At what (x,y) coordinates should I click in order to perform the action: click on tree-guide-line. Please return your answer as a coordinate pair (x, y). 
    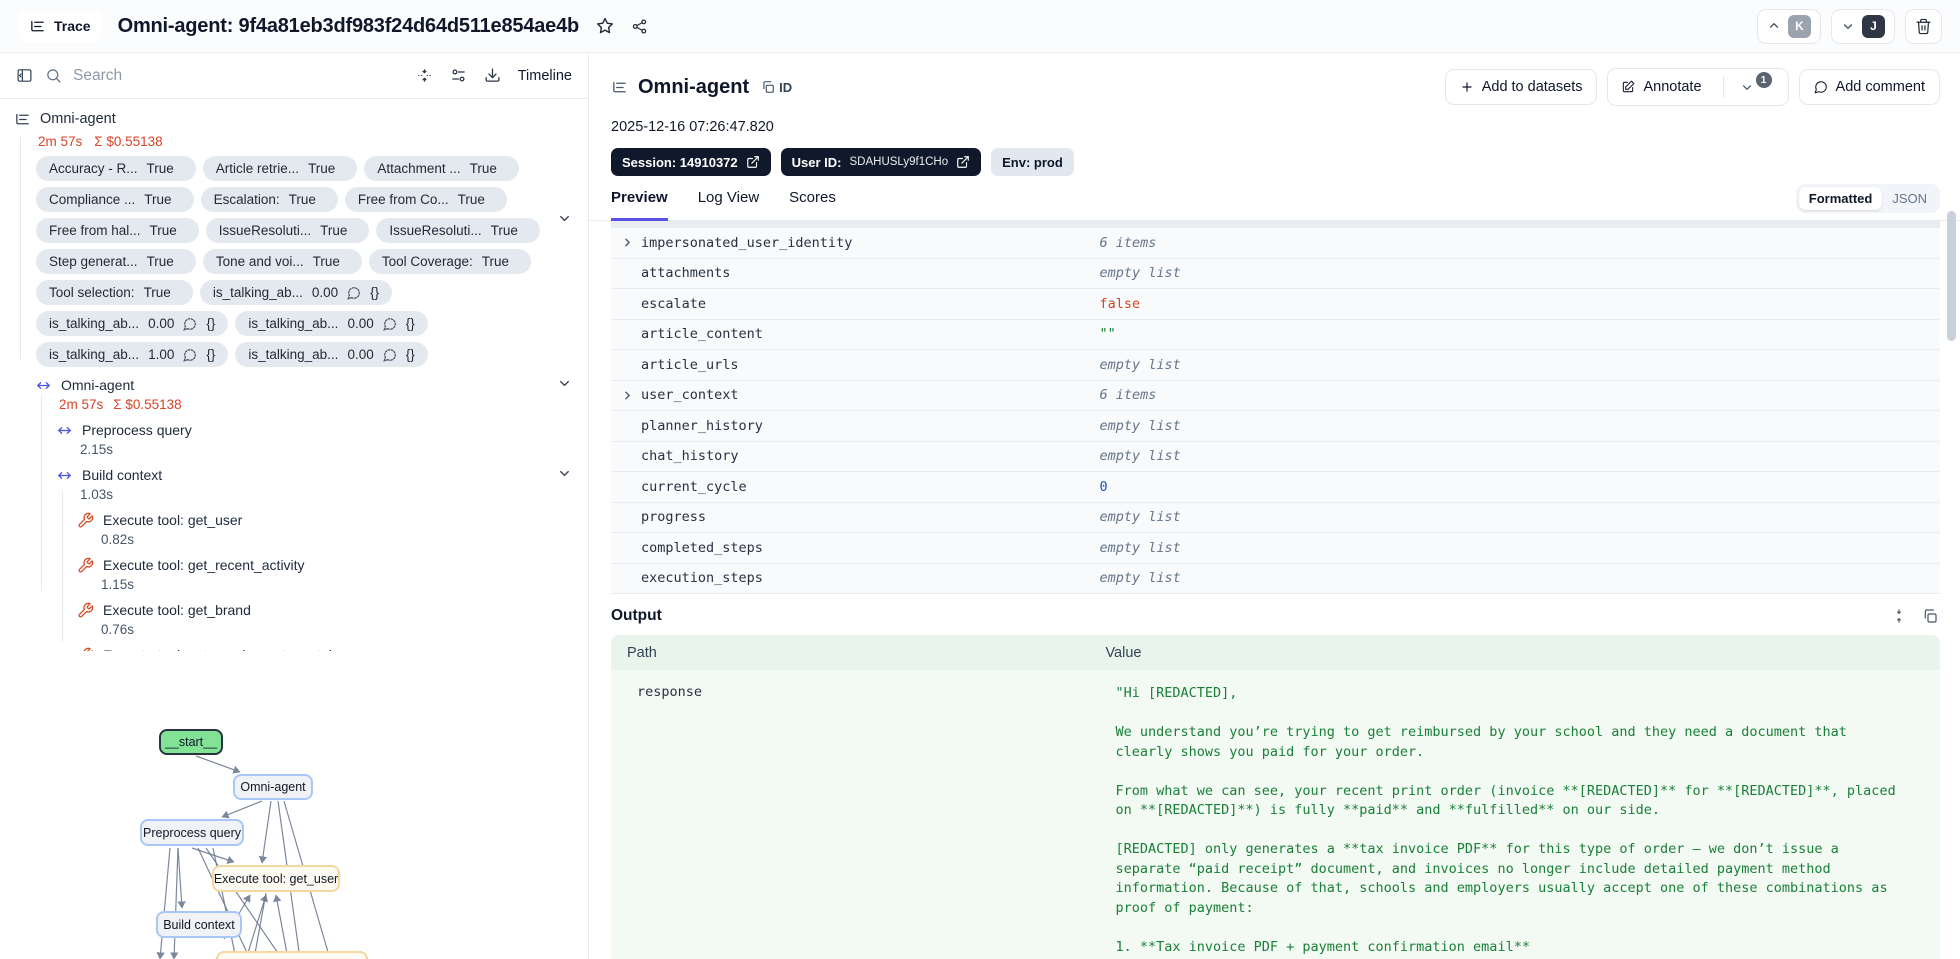
    Looking at the image, I should click on (20, 248).